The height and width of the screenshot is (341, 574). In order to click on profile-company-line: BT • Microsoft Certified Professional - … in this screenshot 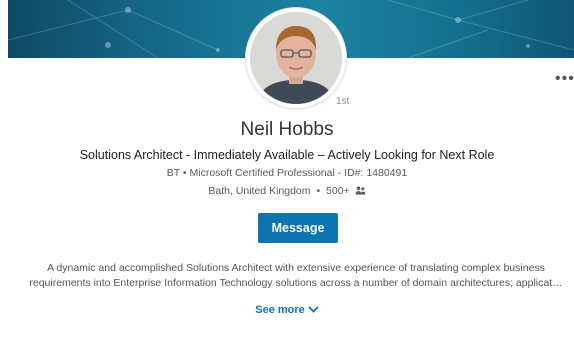, I will do `click(287, 173)`.